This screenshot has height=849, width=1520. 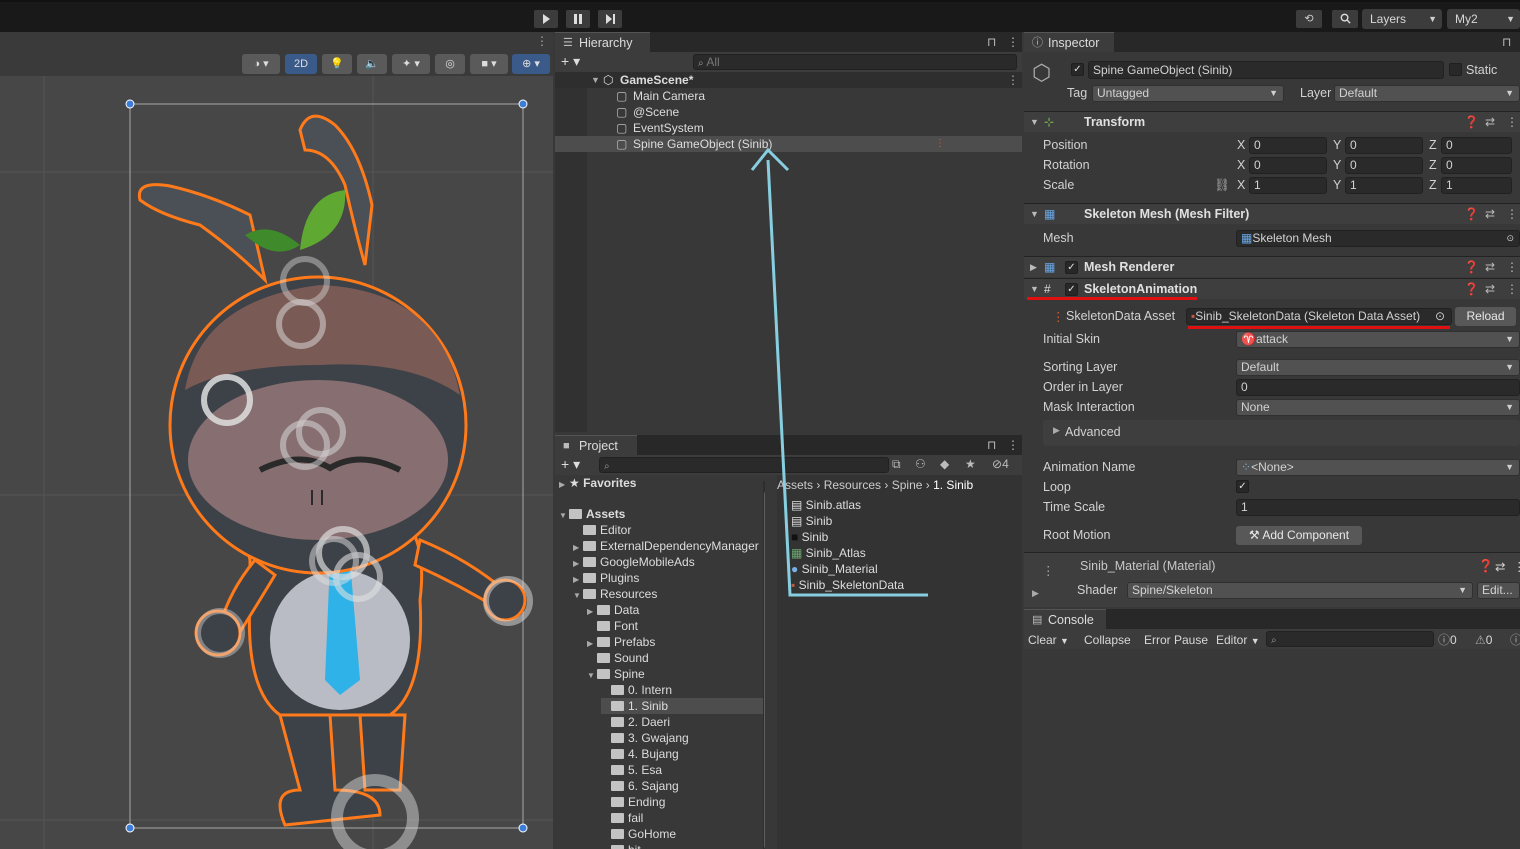 What do you see at coordinates (1378, 507) in the screenshot?
I see `time-scale-field: 1` at bounding box center [1378, 507].